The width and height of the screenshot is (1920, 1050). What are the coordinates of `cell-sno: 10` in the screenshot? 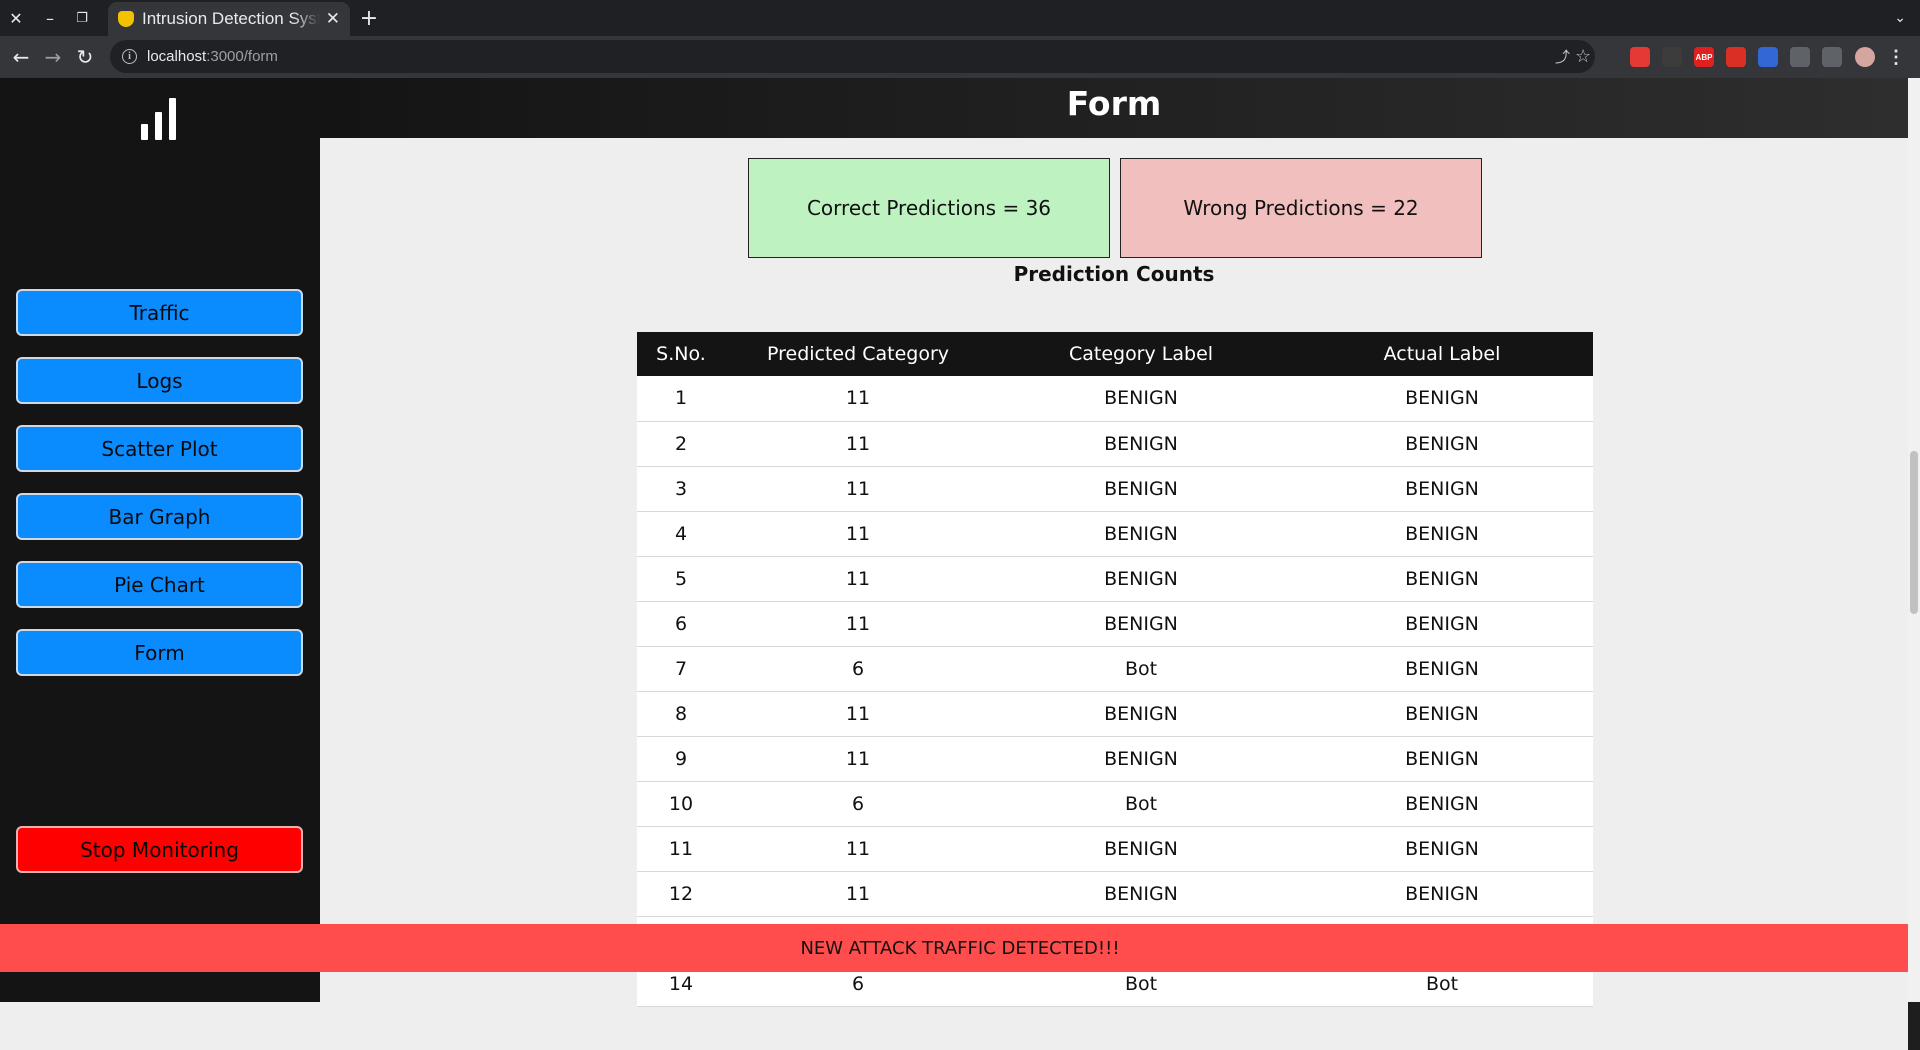 It's located at (681, 804).